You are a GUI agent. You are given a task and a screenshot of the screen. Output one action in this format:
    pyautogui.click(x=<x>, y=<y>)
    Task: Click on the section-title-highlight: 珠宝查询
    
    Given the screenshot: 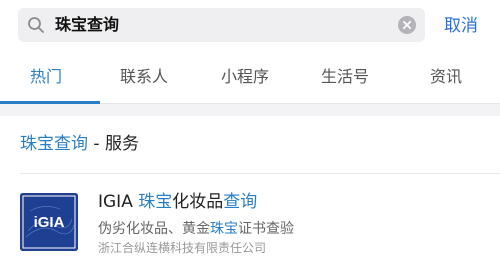 What is the action you would take?
    pyautogui.click(x=54, y=144)
    